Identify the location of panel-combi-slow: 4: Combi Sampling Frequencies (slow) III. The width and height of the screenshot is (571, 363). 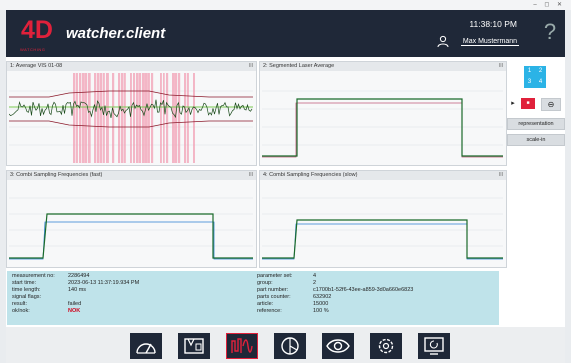
(383, 219).